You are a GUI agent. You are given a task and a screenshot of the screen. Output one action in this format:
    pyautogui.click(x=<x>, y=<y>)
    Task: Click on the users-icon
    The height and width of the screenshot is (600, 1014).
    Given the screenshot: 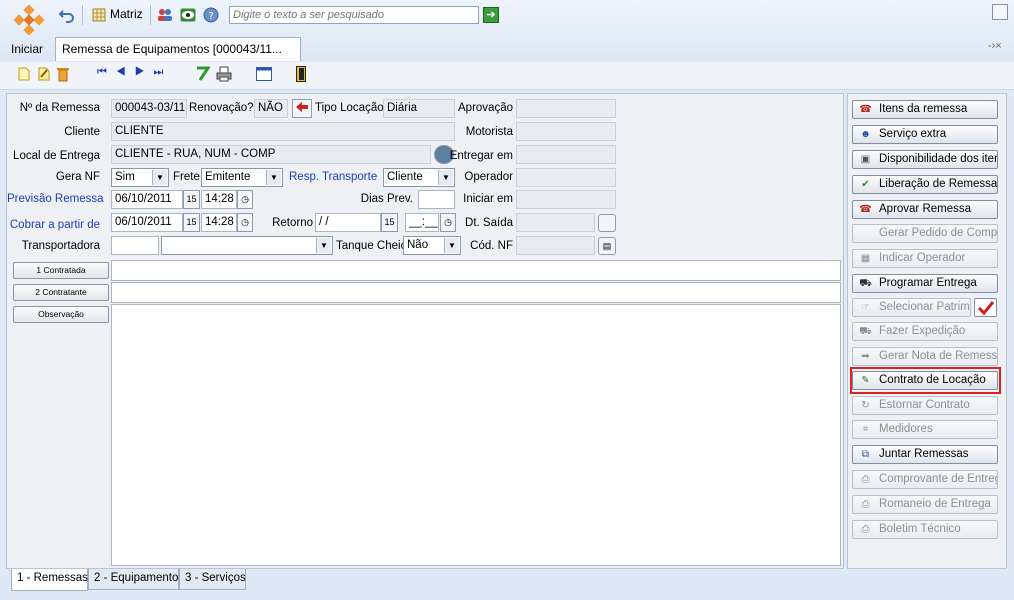 What is the action you would take?
    pyautogui.click(x=165, y=15)
    